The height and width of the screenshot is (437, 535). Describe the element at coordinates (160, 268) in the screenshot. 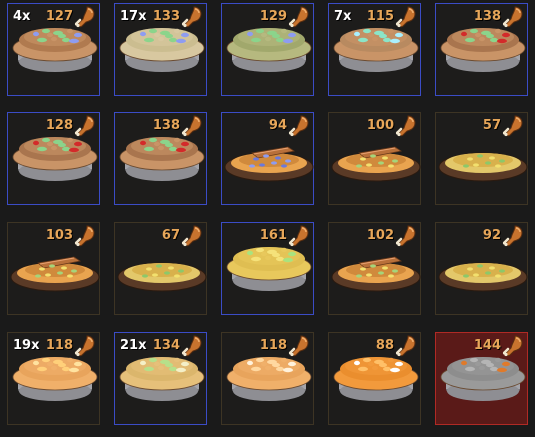

I see `inventory-slot: 67` at that location.